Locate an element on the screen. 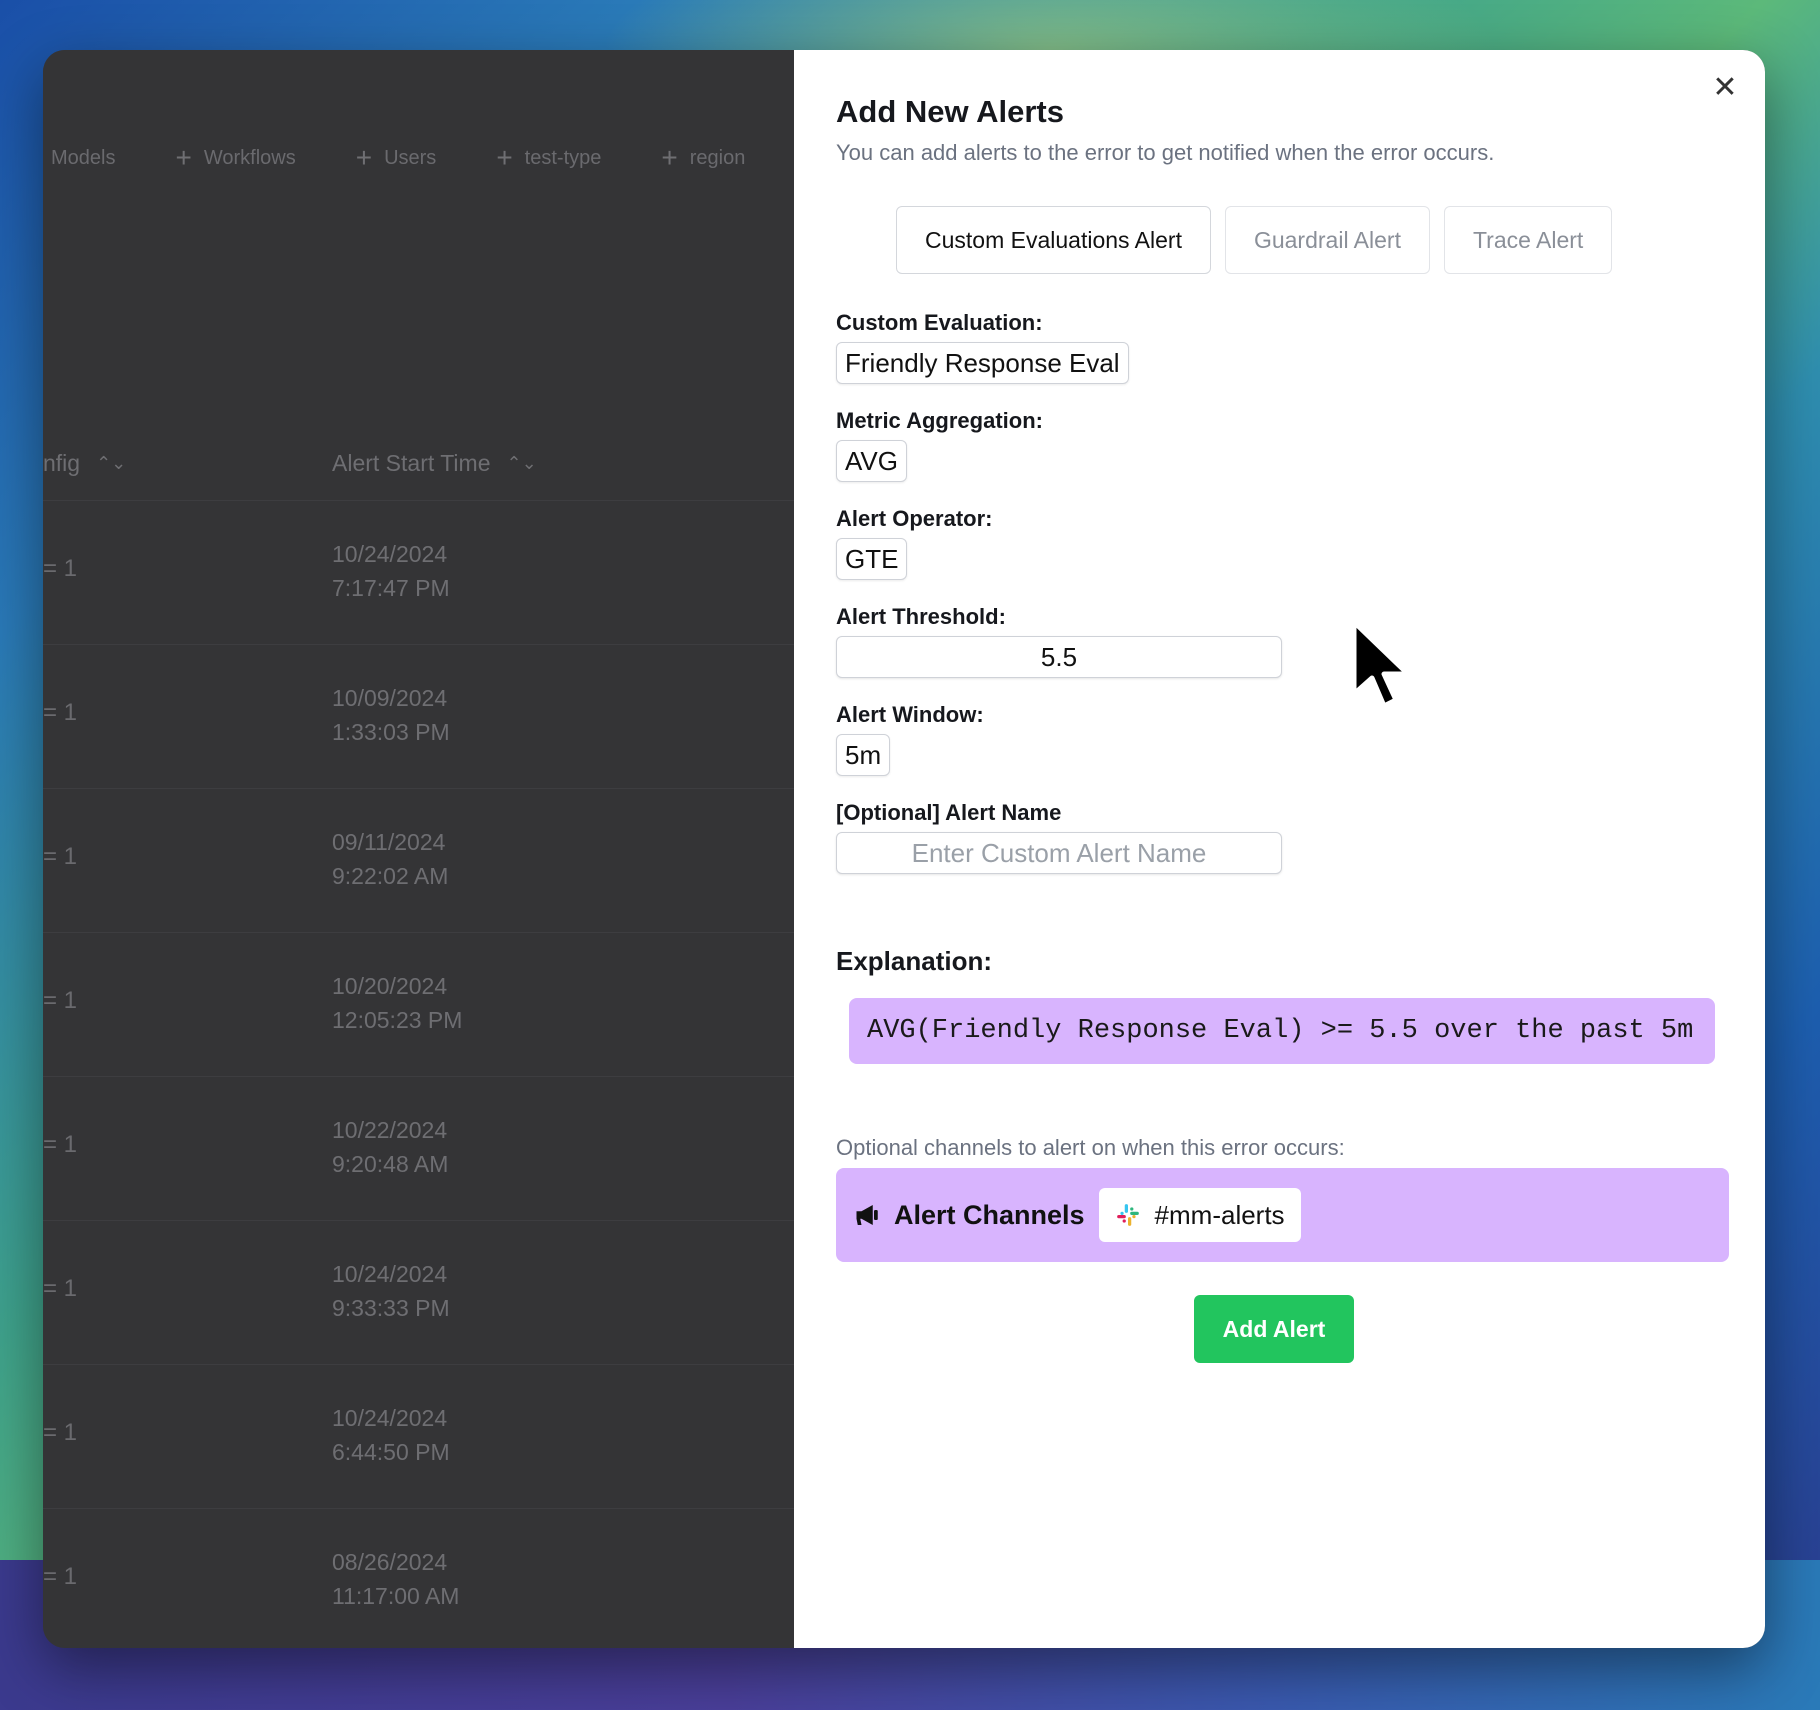 The height and width of the screenshot is (1710, 1820). column-header-alert-start-time: Alert Start Time ⌃⌄ is located at coordinates (434, 463).